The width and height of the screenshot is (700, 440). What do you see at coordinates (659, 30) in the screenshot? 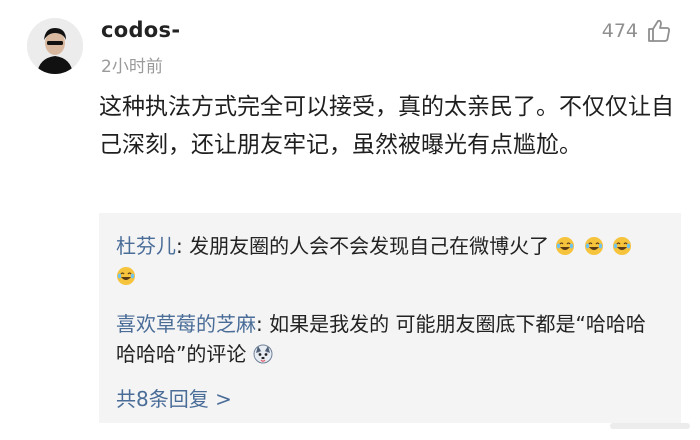
I see `thumbs-up-icon` at bounding box center [659, 30].